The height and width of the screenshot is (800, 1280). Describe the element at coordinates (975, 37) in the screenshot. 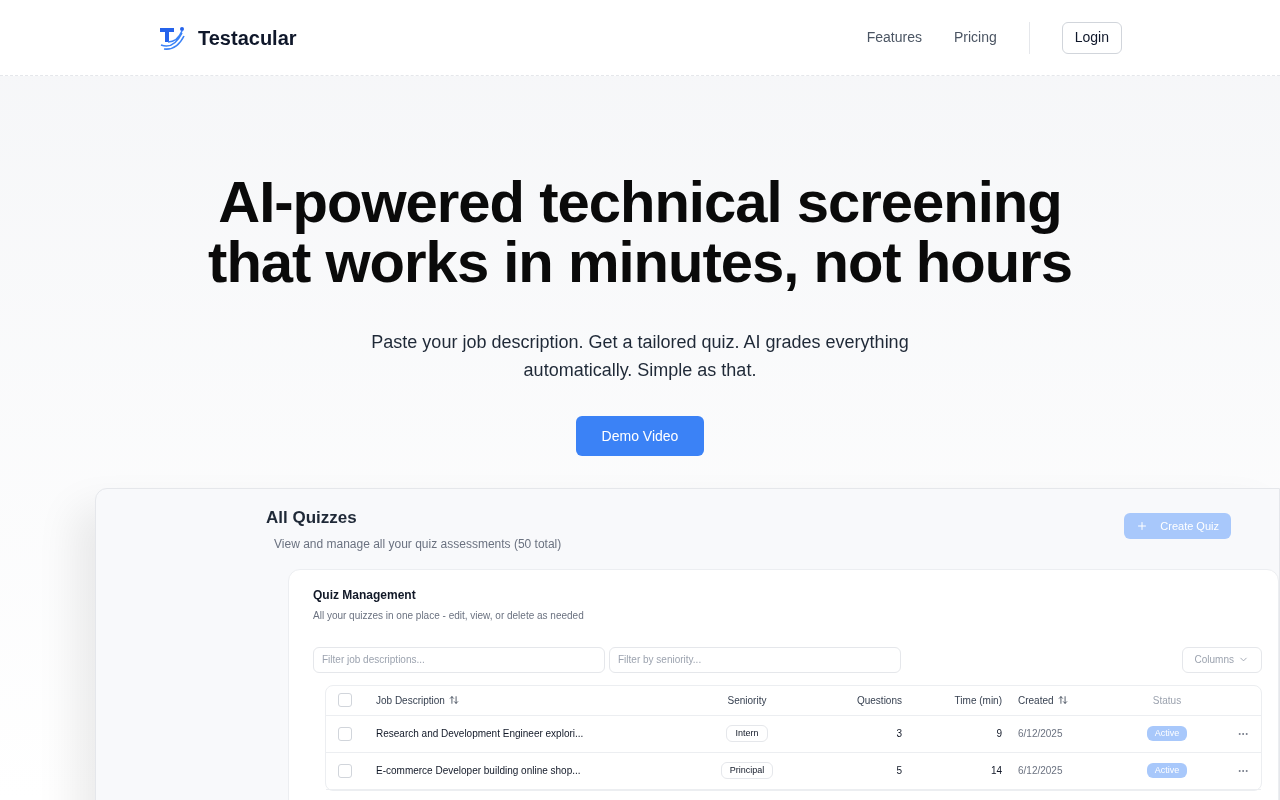

I see `nav-link: Pricing` at that location.